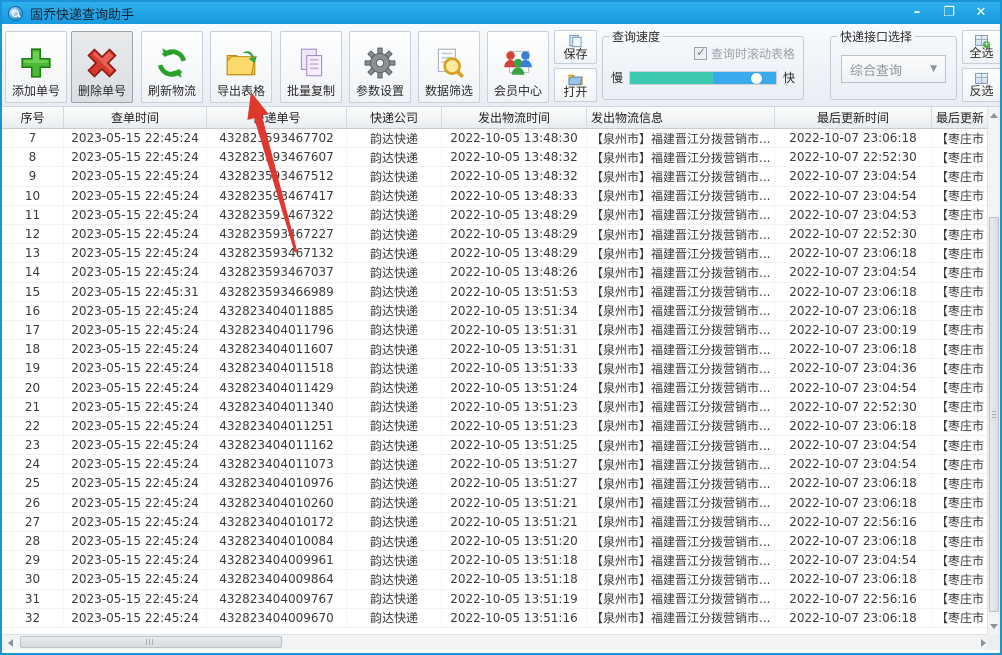  Describe the element at coordinates (853, 330) in the screenshot. I see `table-cell: 2022-10-07 23:00:19` at that location.